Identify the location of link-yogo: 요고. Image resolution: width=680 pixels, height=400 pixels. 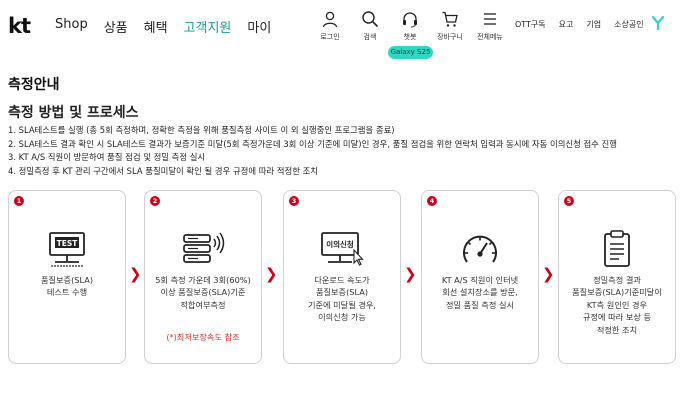
(566, 24).